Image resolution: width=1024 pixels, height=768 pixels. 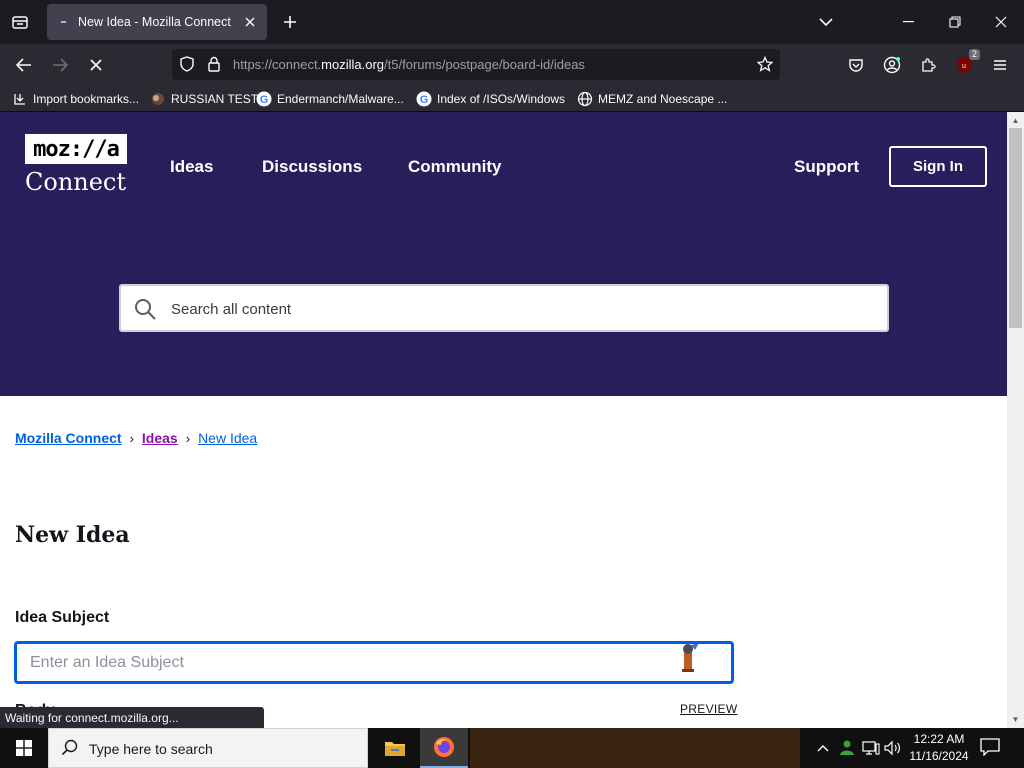 What do you see at coordinates (214, 64) in the screenshot?
I see `site-info-button` at bounding box center [214, 64].